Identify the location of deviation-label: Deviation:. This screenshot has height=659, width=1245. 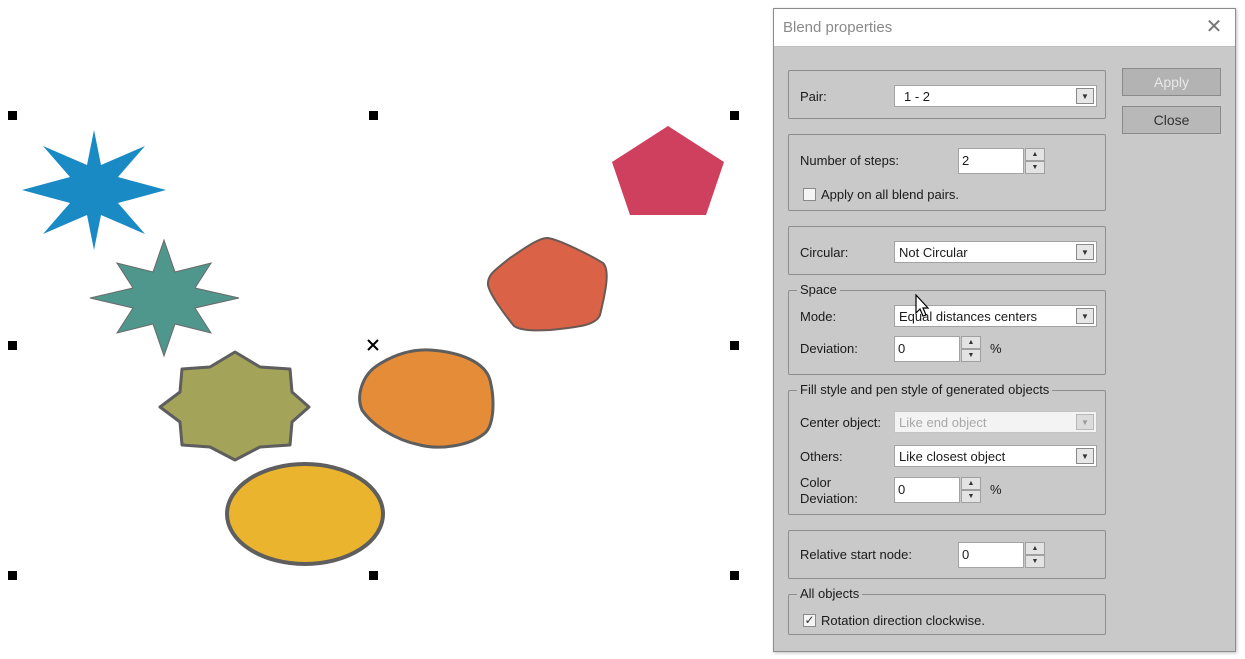
(829, 348).